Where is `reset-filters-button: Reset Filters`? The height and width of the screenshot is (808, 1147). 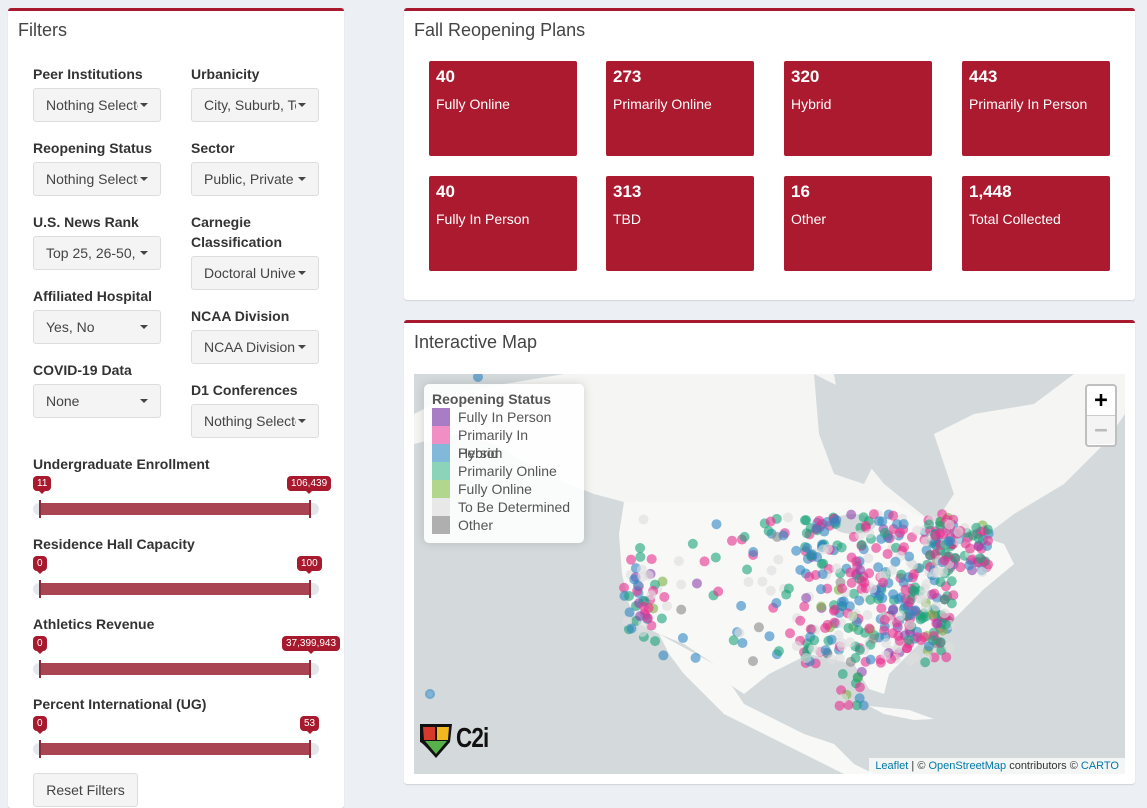
reset-filters-button: Reset Filters is located at coordinates (85, 790).